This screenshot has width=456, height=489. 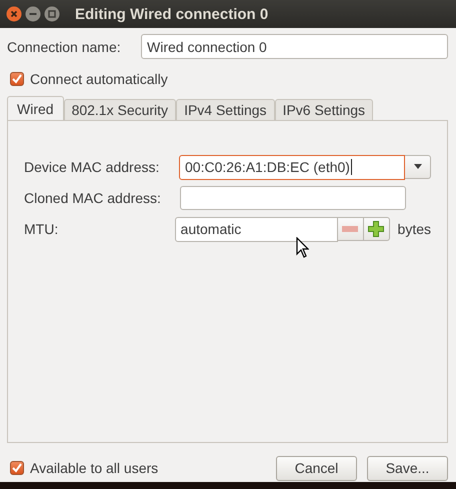 What do you see at coordinates (225, 109) in the screenshot?
I see `tab: IPv4 Settings` at bounding box center [225, 109].